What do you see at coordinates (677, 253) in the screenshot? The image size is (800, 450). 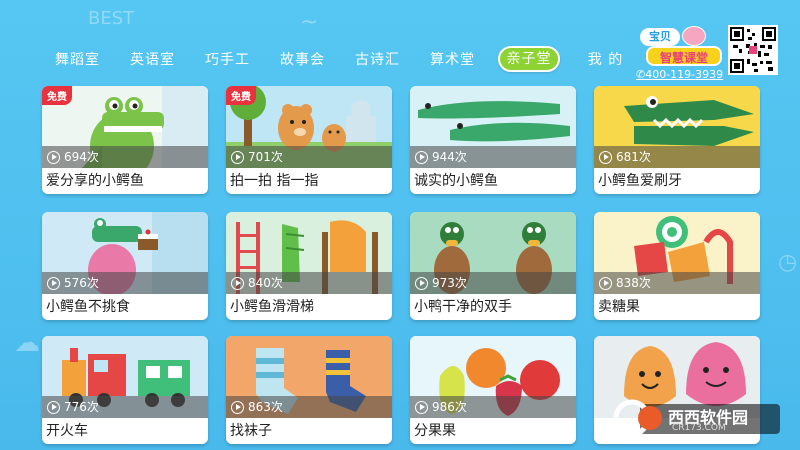 I see `thumbnail: 838次` at bounding box center [677, 253].